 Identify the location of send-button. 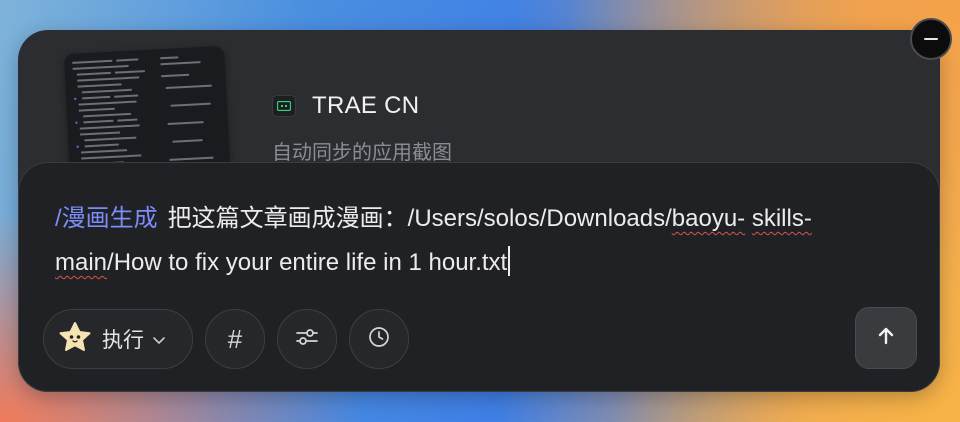
(886, 338).